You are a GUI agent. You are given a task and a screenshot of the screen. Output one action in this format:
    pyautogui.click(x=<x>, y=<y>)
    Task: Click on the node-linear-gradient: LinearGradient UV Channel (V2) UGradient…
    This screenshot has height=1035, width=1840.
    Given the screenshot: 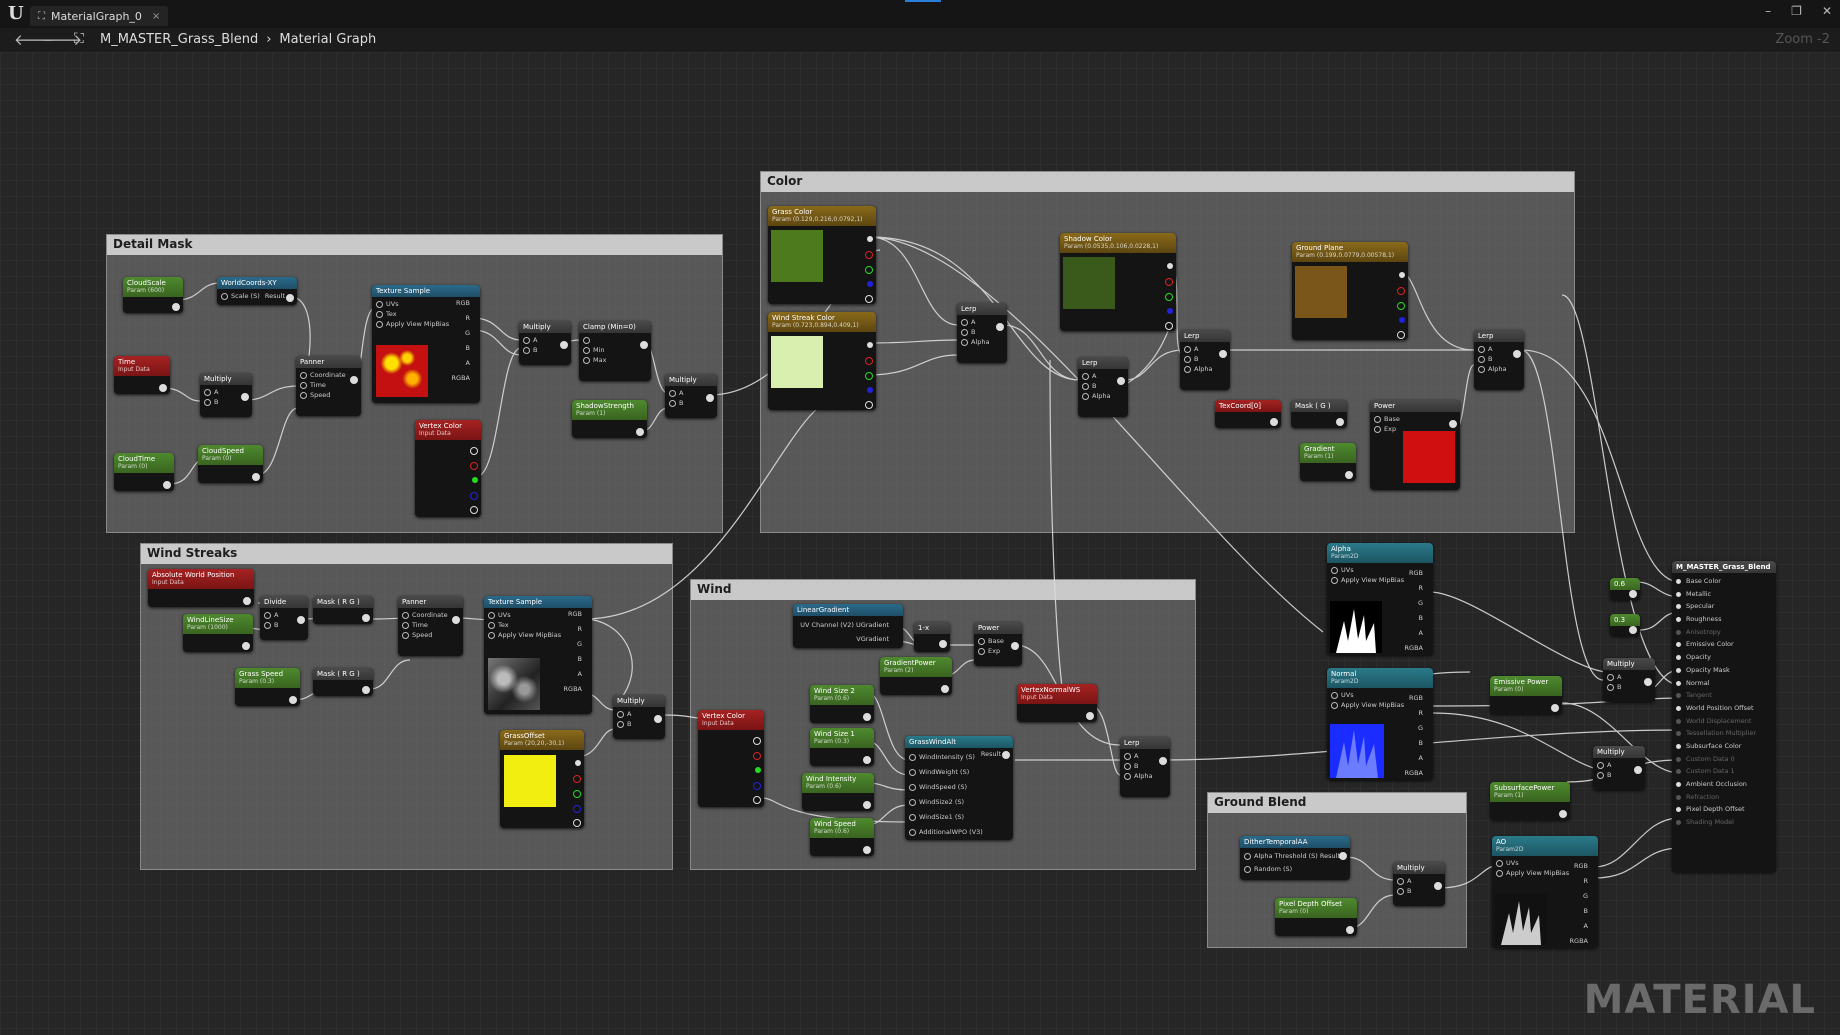 What is the action you would take?
    pyautogui.click(x=848, y=626)
    